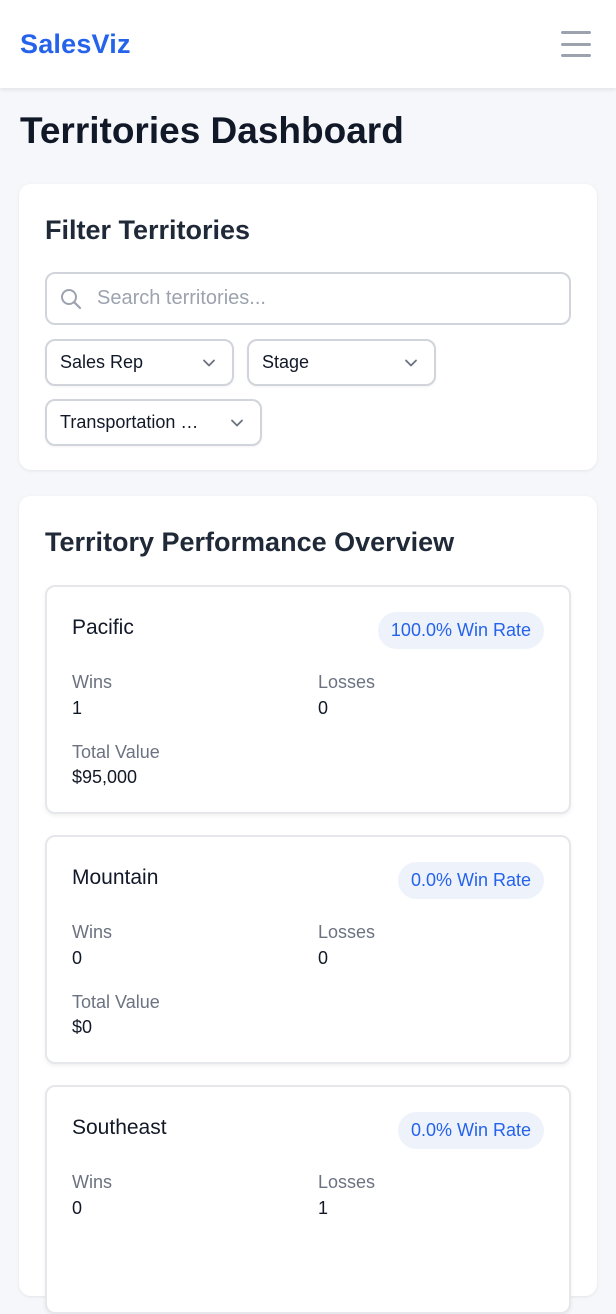 The height and width of the screenshot is (1314, 616). I want to click on wins-value: 1, so click(77, 708).